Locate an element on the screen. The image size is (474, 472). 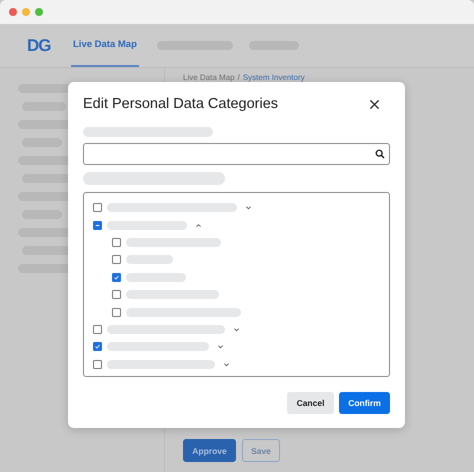
approve-button: Approve is located at coordinates (209, 450).